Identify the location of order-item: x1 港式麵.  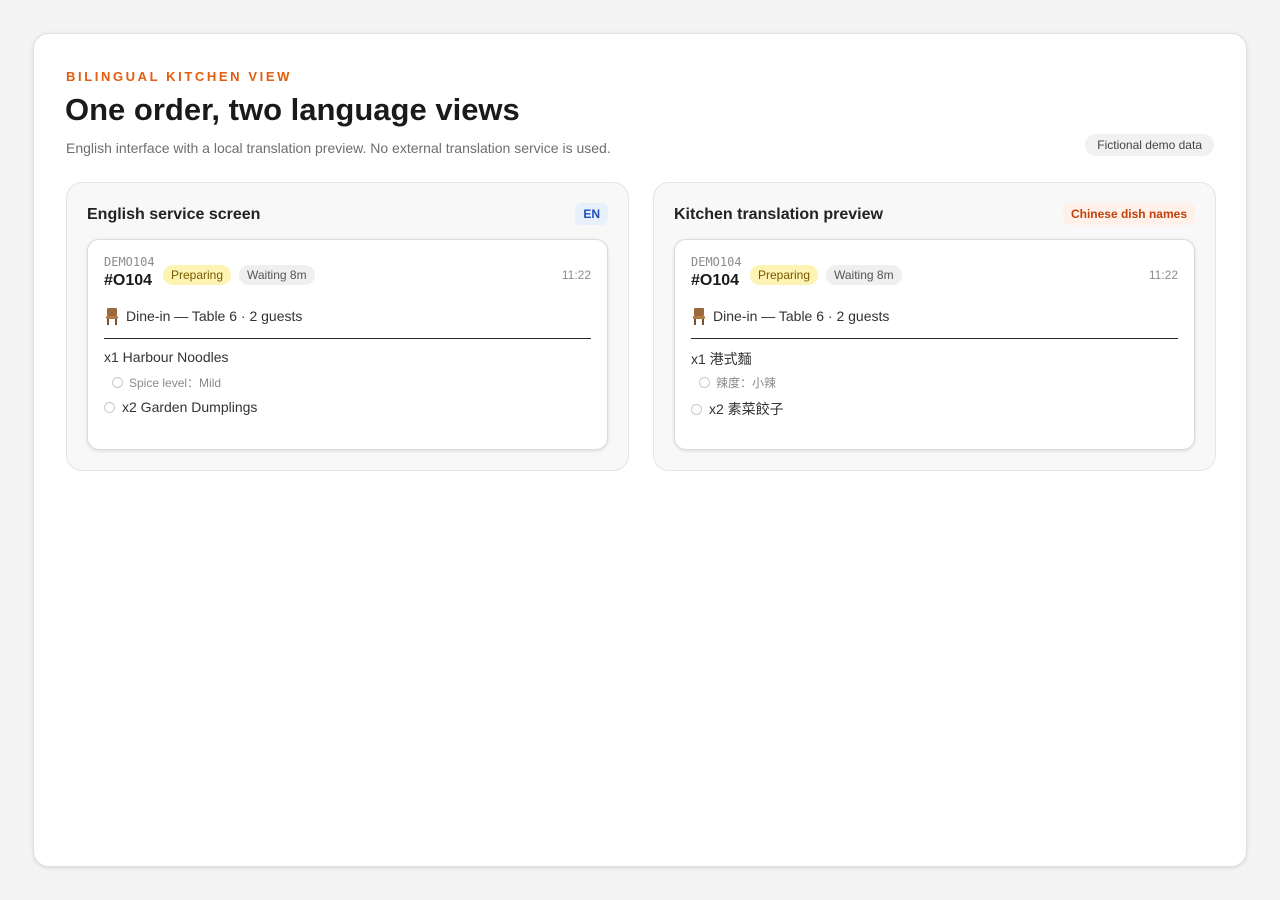
(721, 359).